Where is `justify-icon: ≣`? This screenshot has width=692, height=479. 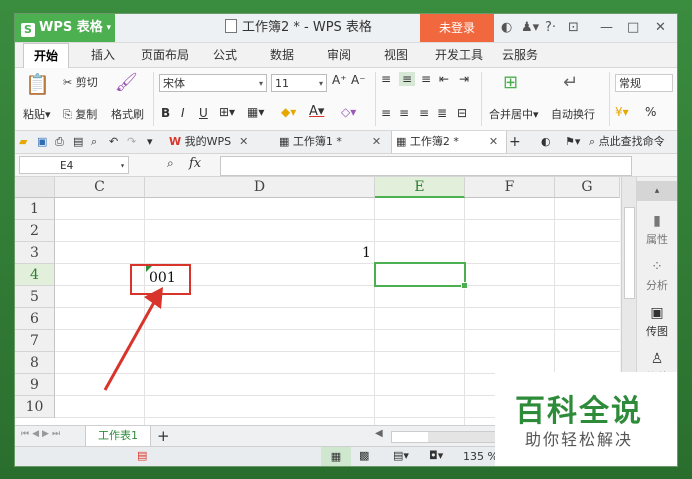 justify-icon: ≣ is located at coordinates (442, 113).